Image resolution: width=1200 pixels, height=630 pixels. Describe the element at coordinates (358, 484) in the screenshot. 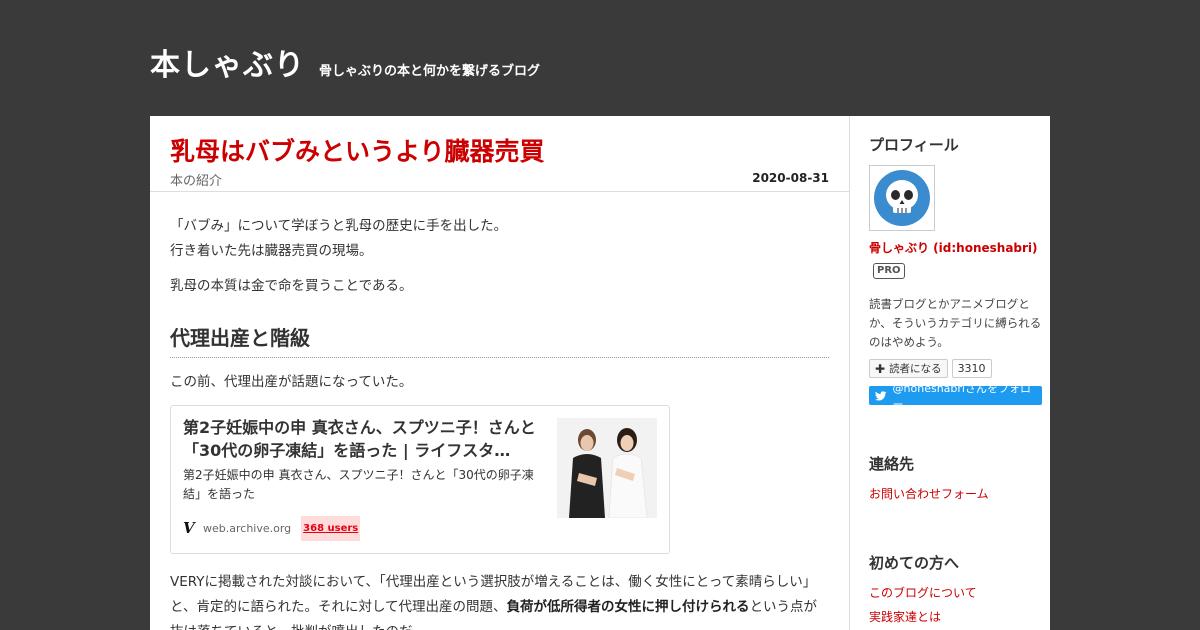

I see `link-card-description: 第2子妊娠中の申 真衣さん、スプツニ子！さんと「30代の卵子凍結」を語った` at that location.